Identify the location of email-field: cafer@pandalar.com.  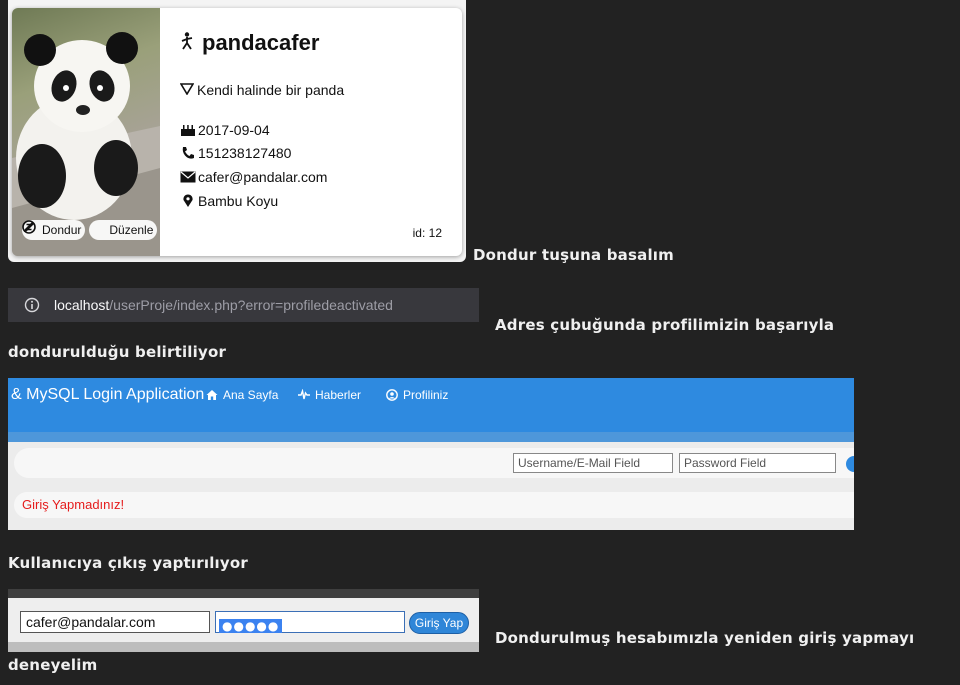
(115, 622).